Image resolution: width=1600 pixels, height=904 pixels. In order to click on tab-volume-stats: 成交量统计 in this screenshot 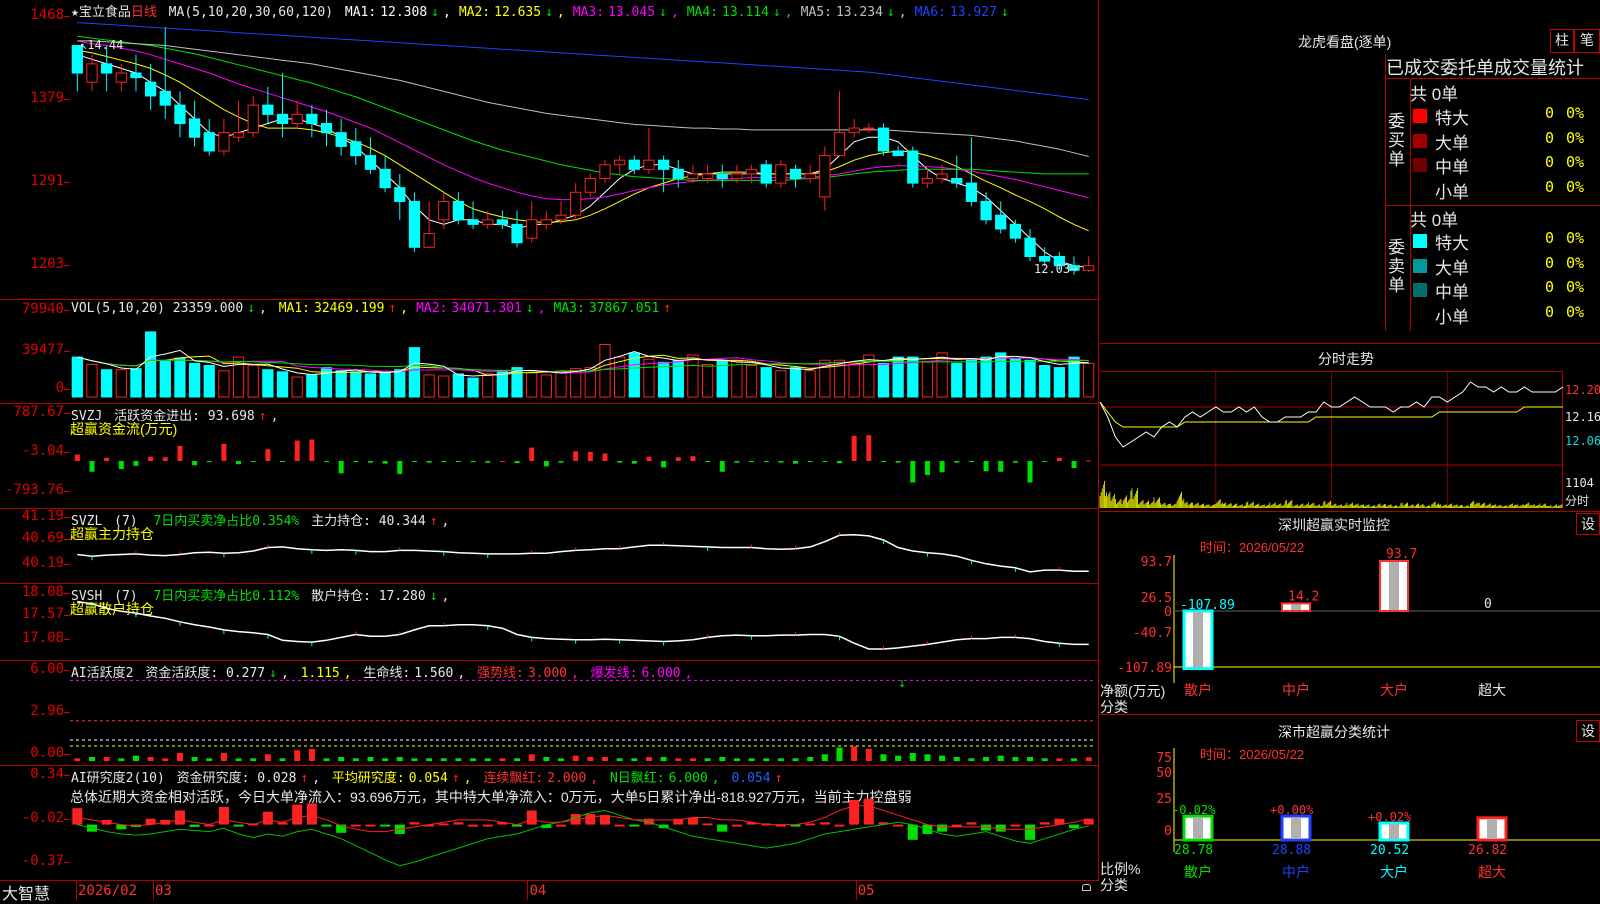, I will do `click(1539, 68)`.